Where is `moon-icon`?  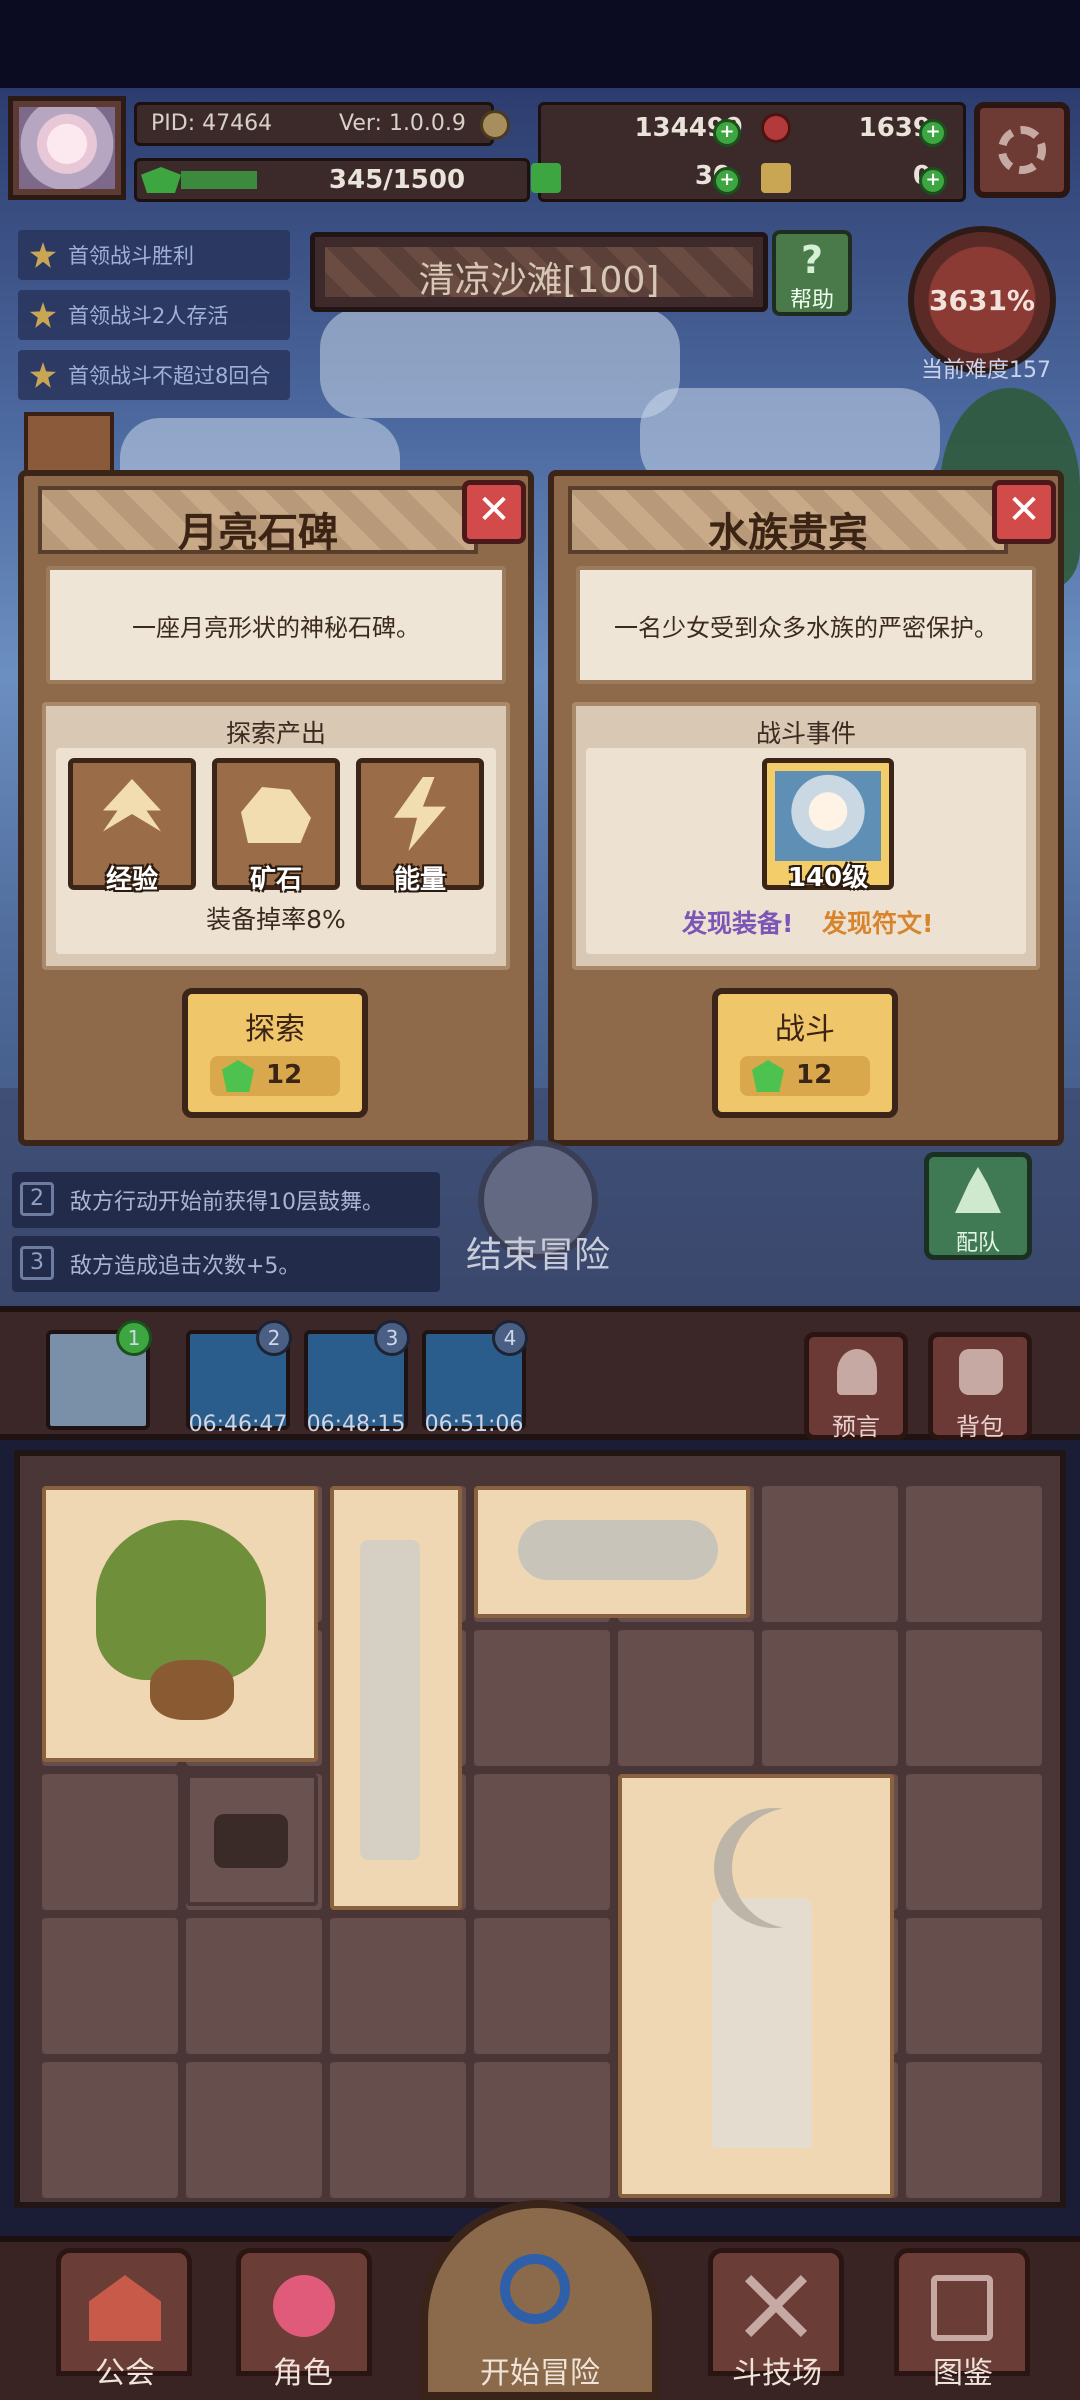 moon-icon is located at coordinates (792, 1868).